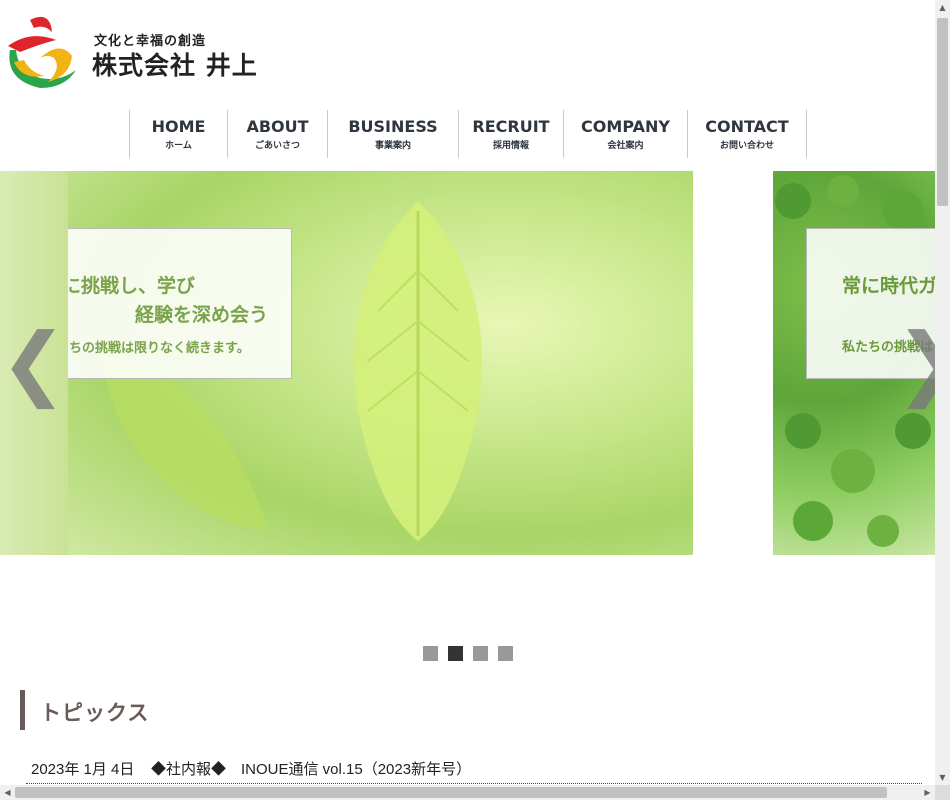  Describe the element at coordinates (927, 792) in the screenshot. I see `scroll-right-icon: ▶` at that location.